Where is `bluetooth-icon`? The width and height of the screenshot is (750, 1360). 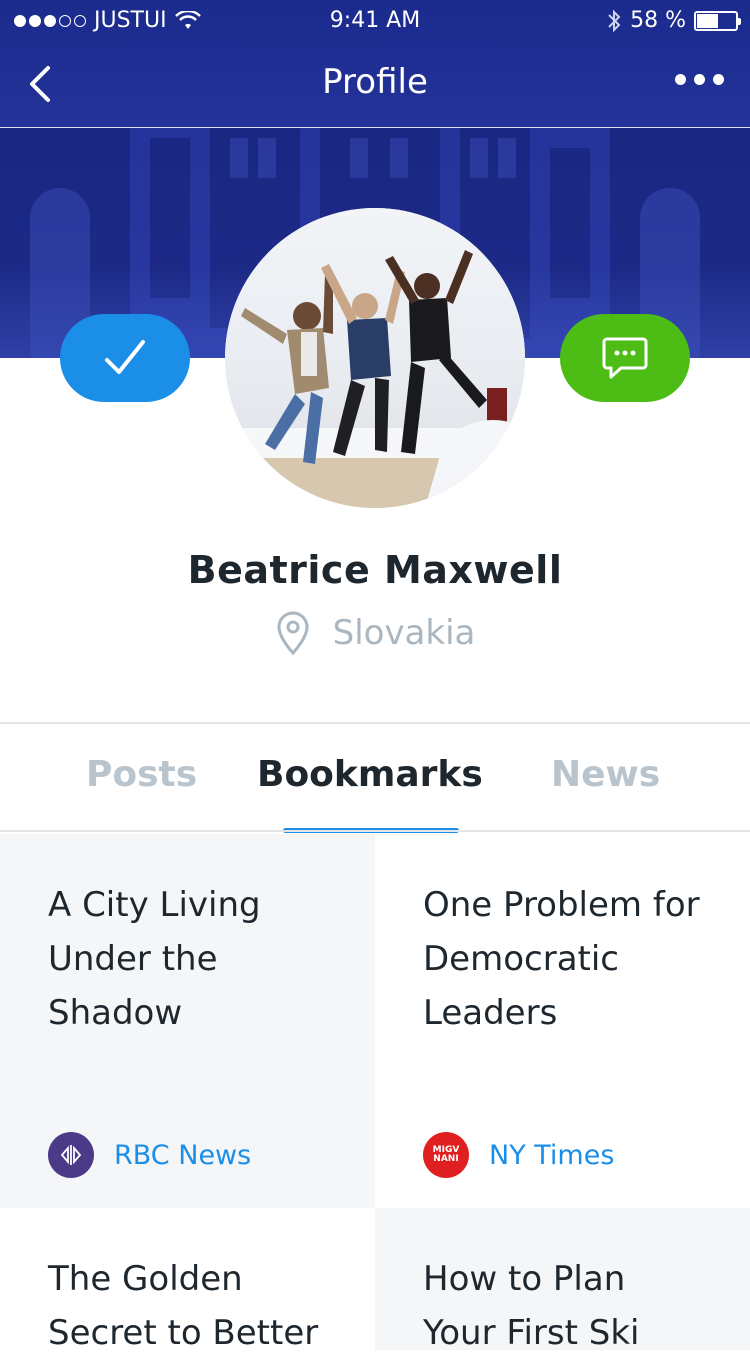
bluetooth-icon is located at coordinates (614, 20).